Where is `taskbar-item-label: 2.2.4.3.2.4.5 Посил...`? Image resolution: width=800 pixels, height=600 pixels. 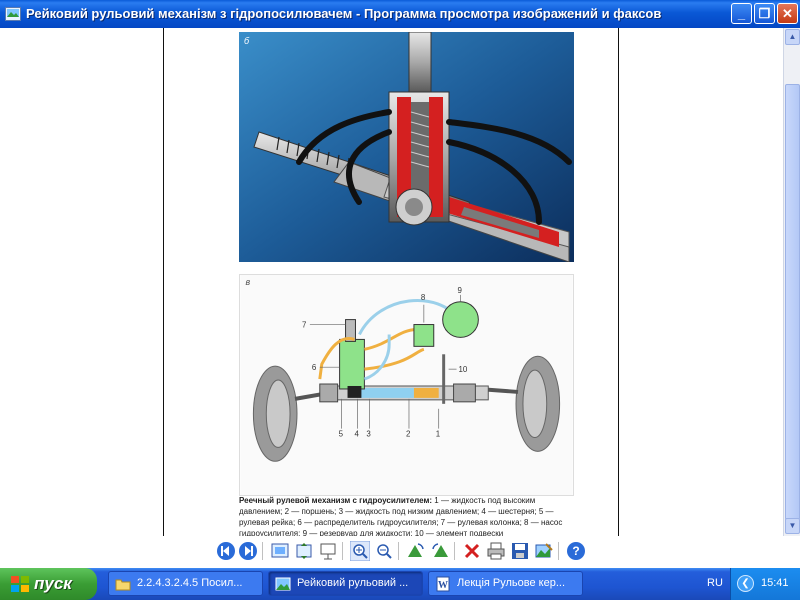
taskbar-item-label: 2.2.4.3.2.4.5 Посил... is located at coordinates (190, 583).